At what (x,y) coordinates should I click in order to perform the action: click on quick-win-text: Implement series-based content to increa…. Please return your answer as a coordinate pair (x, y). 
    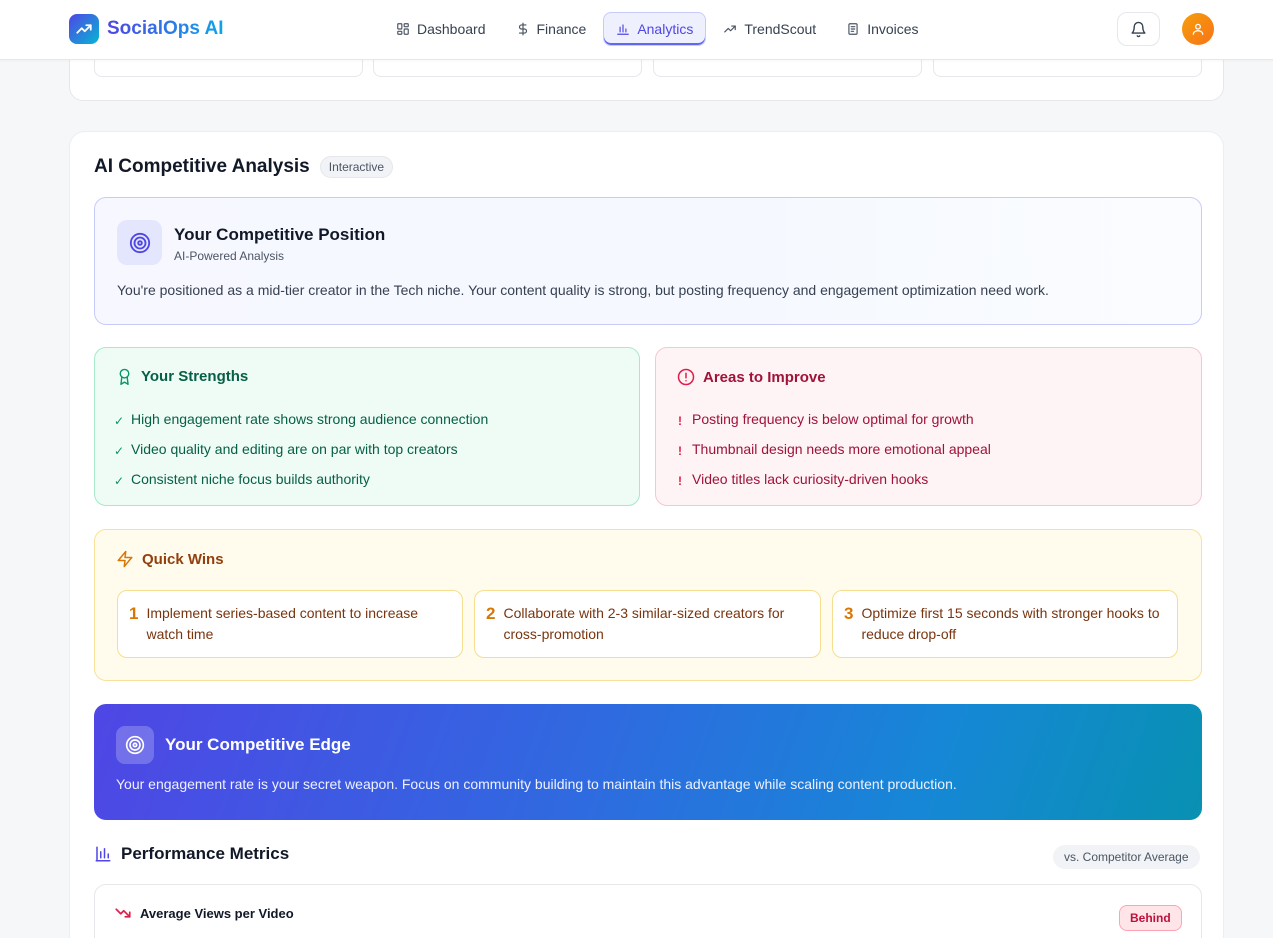
    Looking at the image, I should click on (282, 623).